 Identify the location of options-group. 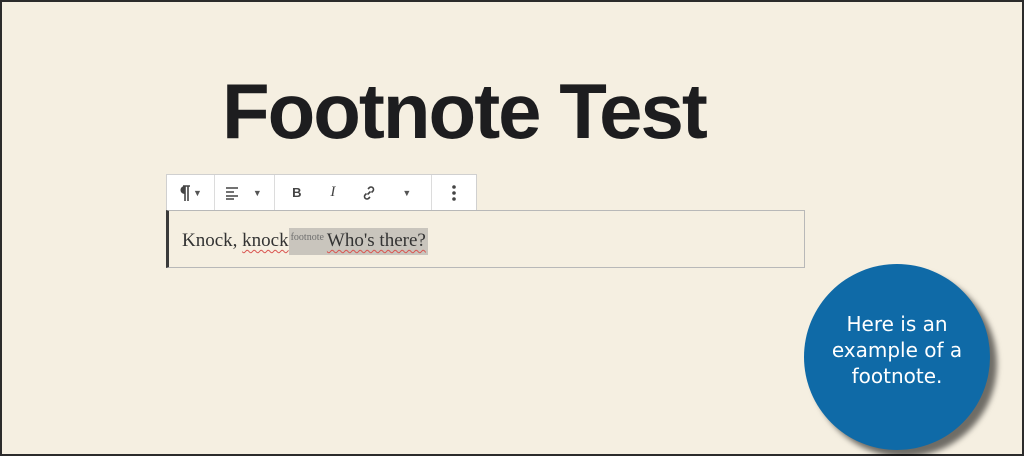
(454, 192).